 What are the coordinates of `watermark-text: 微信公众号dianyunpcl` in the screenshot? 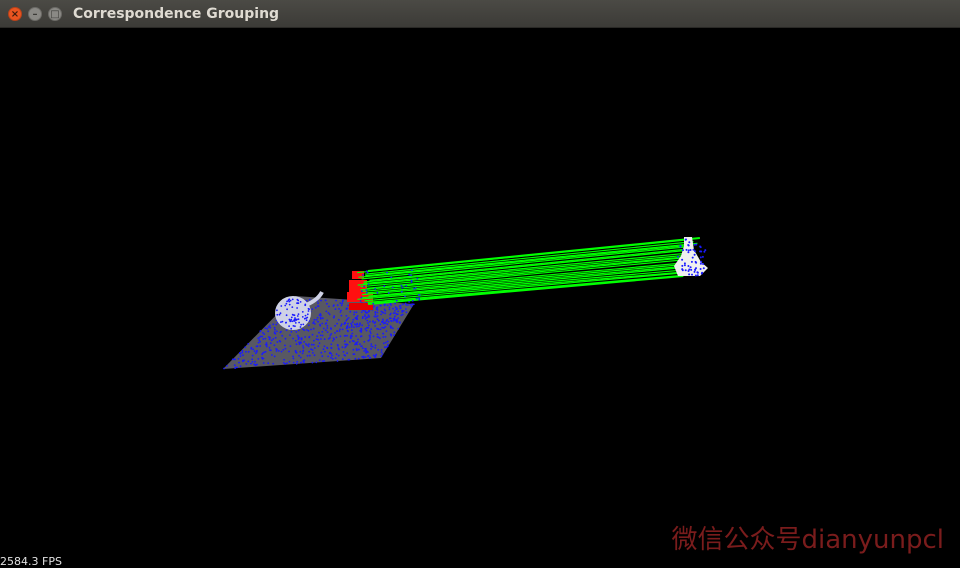 It's located at (807, 540).